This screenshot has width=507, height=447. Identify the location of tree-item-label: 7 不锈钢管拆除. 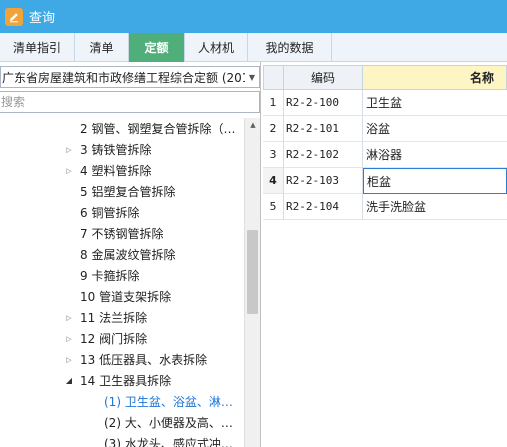
(122, 234).